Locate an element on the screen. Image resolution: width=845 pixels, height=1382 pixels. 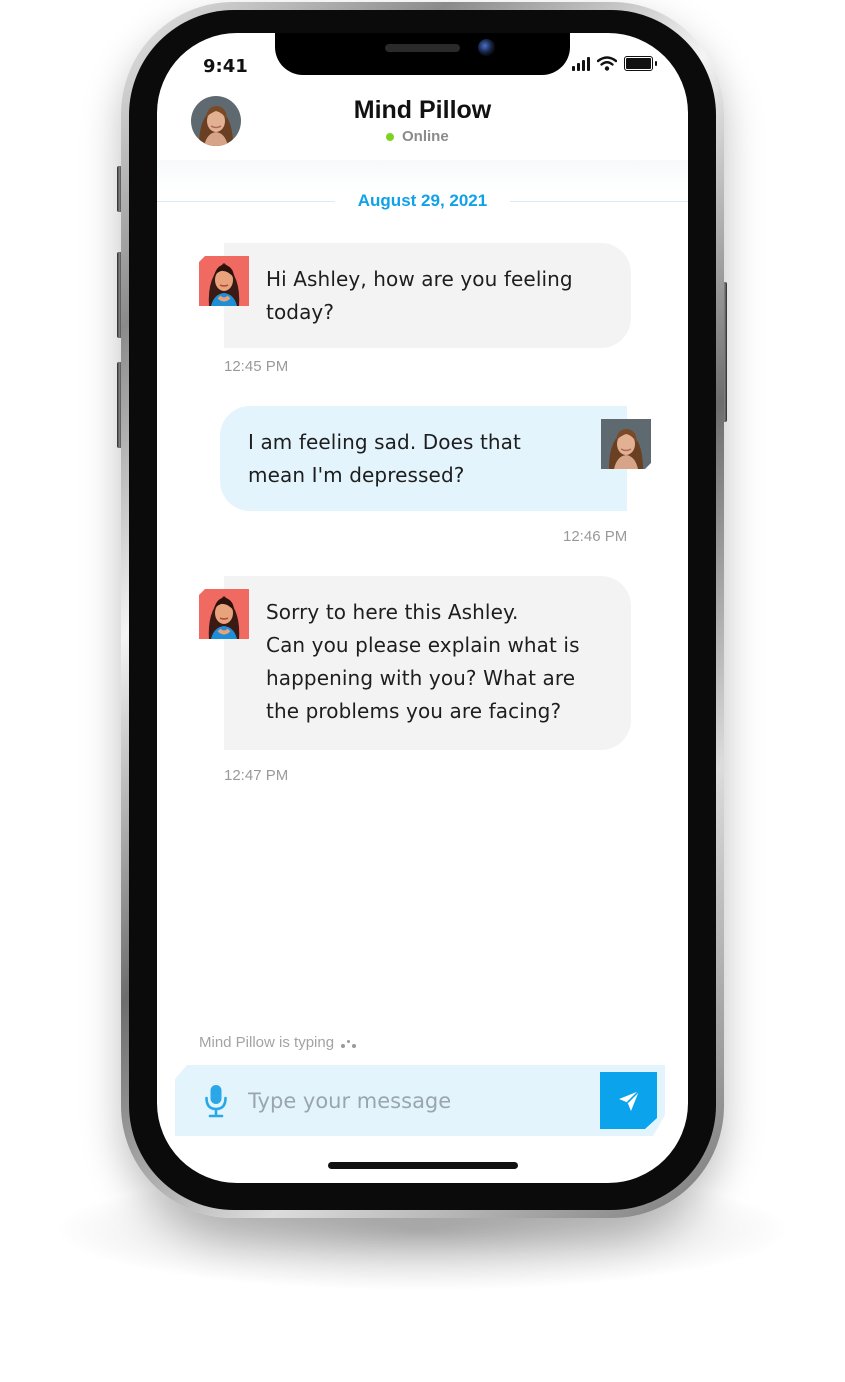
message-text-line: the problems you are facing? is located at coordinates (414, 711).